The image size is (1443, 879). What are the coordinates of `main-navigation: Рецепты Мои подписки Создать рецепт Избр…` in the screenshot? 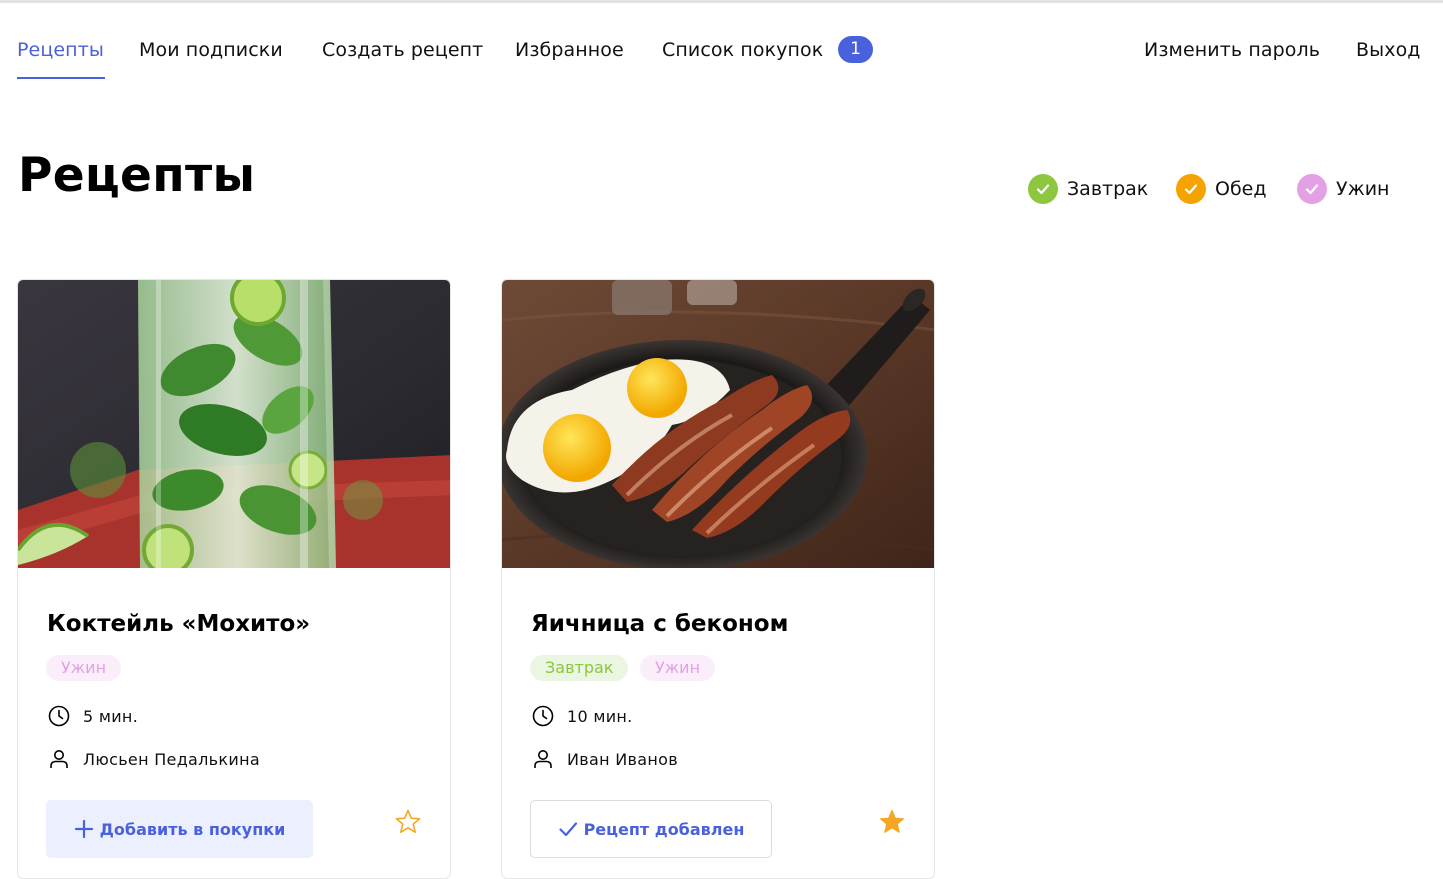 It's located at (721, 50).